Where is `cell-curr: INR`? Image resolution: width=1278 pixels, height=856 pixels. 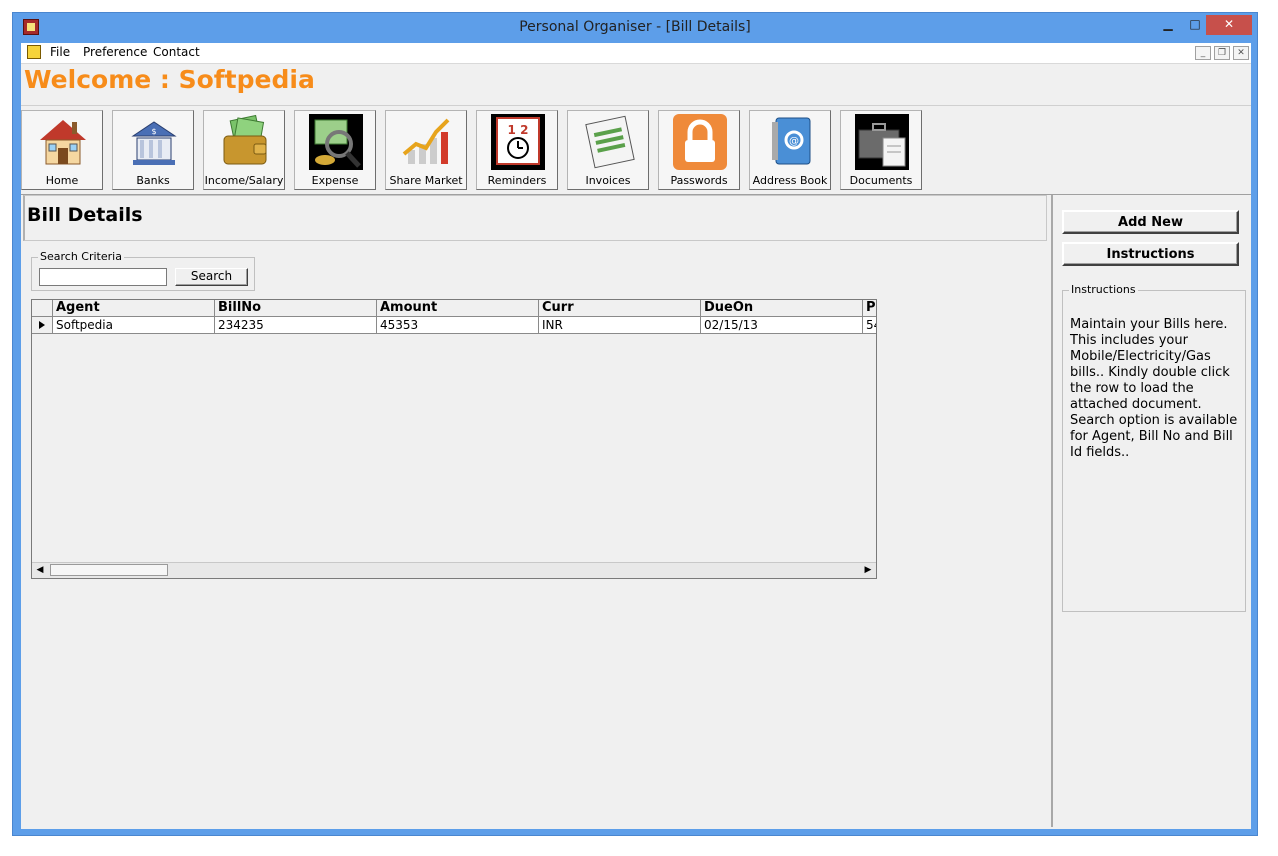 cell-curr: INR is located at coordinates (620, 325).